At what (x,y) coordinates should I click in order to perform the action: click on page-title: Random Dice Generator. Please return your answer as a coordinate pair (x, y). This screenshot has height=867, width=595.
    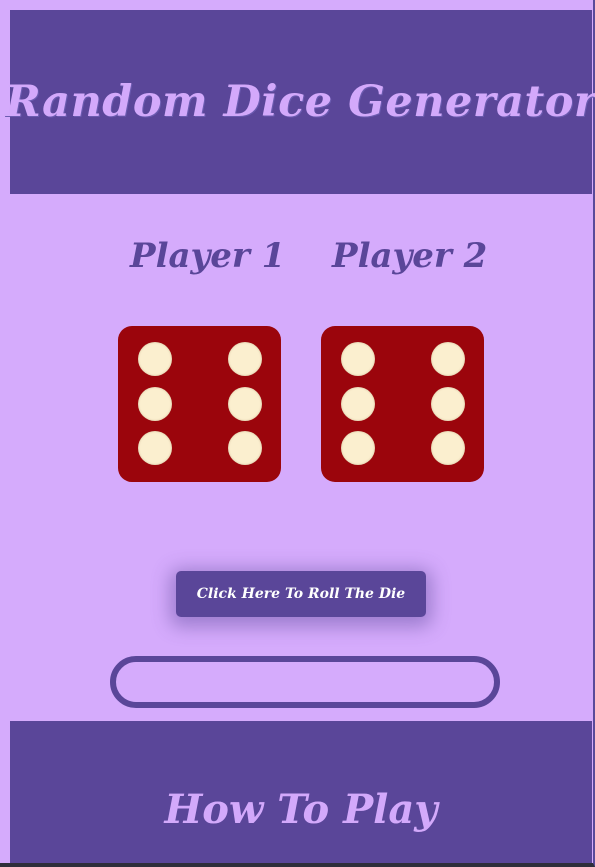
    Looking at the image, I should click on (299, 102).